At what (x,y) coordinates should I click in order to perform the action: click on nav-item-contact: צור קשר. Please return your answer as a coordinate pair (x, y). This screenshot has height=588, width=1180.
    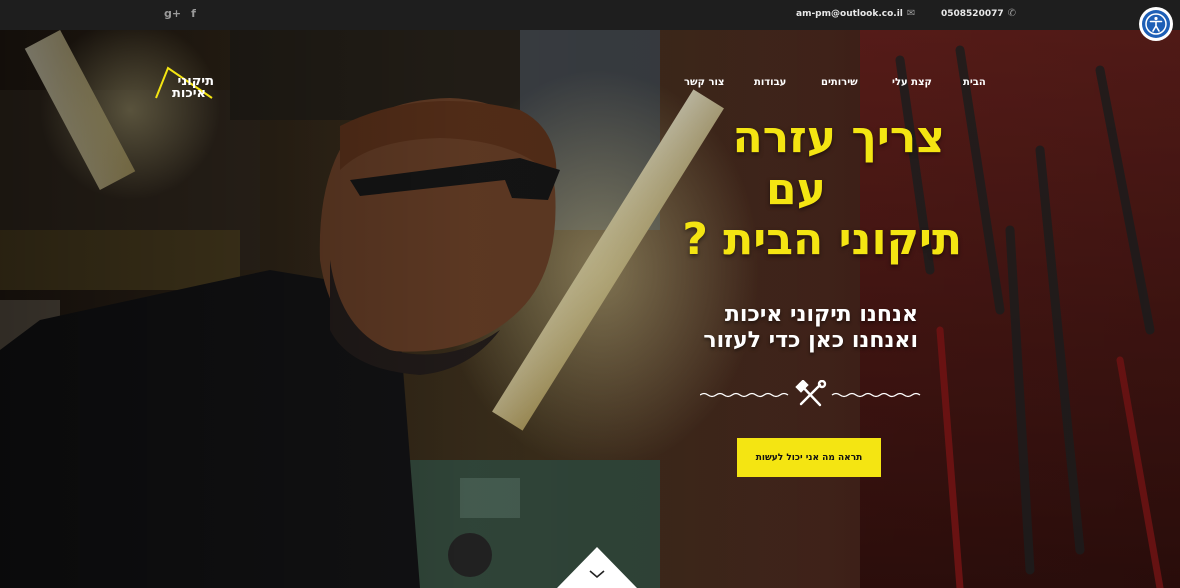
    Looking at the image, I should click on (704, 82).